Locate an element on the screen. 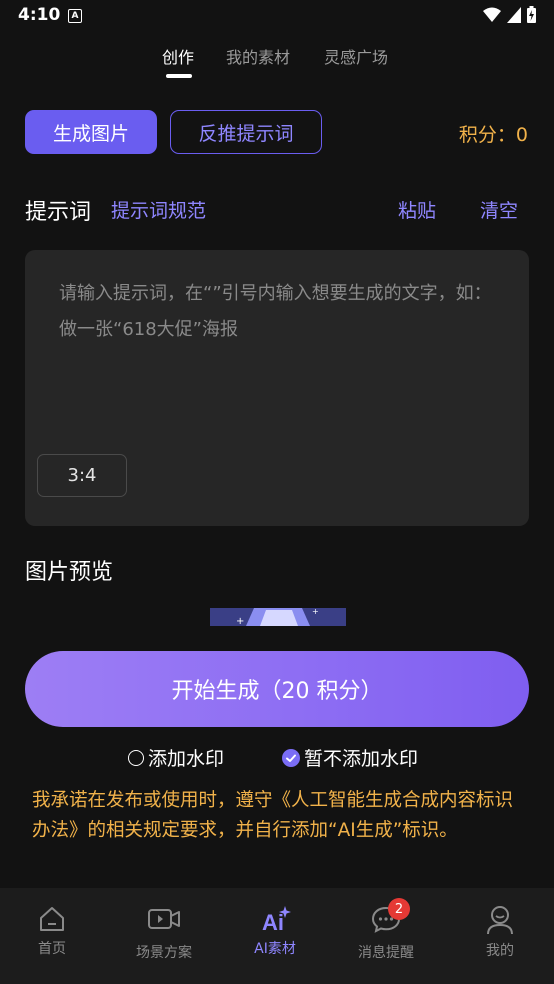  nav-scenes: 场景方案 is located at coordinates (164, 933).